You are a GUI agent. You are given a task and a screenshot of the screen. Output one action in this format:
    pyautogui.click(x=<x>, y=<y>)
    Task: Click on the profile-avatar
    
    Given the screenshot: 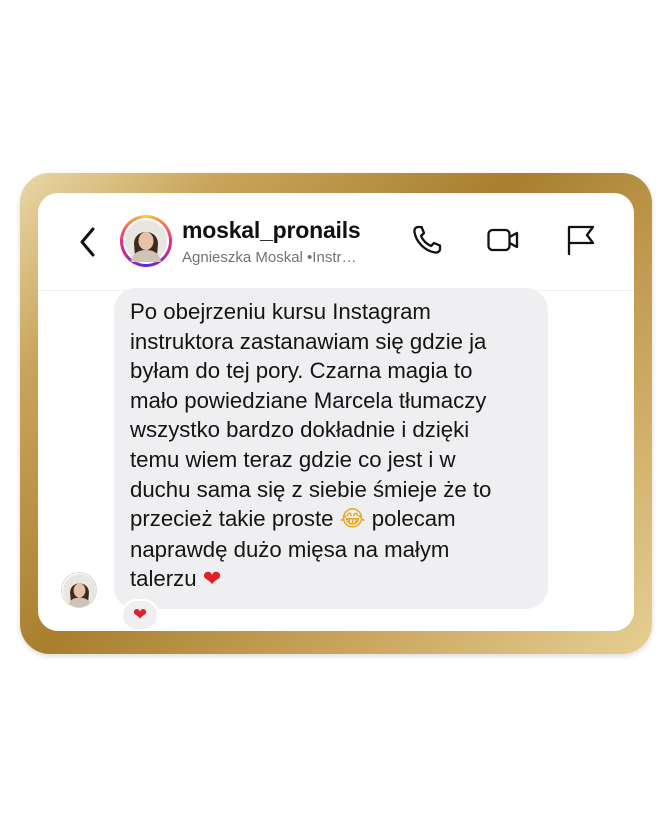 What is the action you would take?
    pyautogui.click(x=146, y=241)
    